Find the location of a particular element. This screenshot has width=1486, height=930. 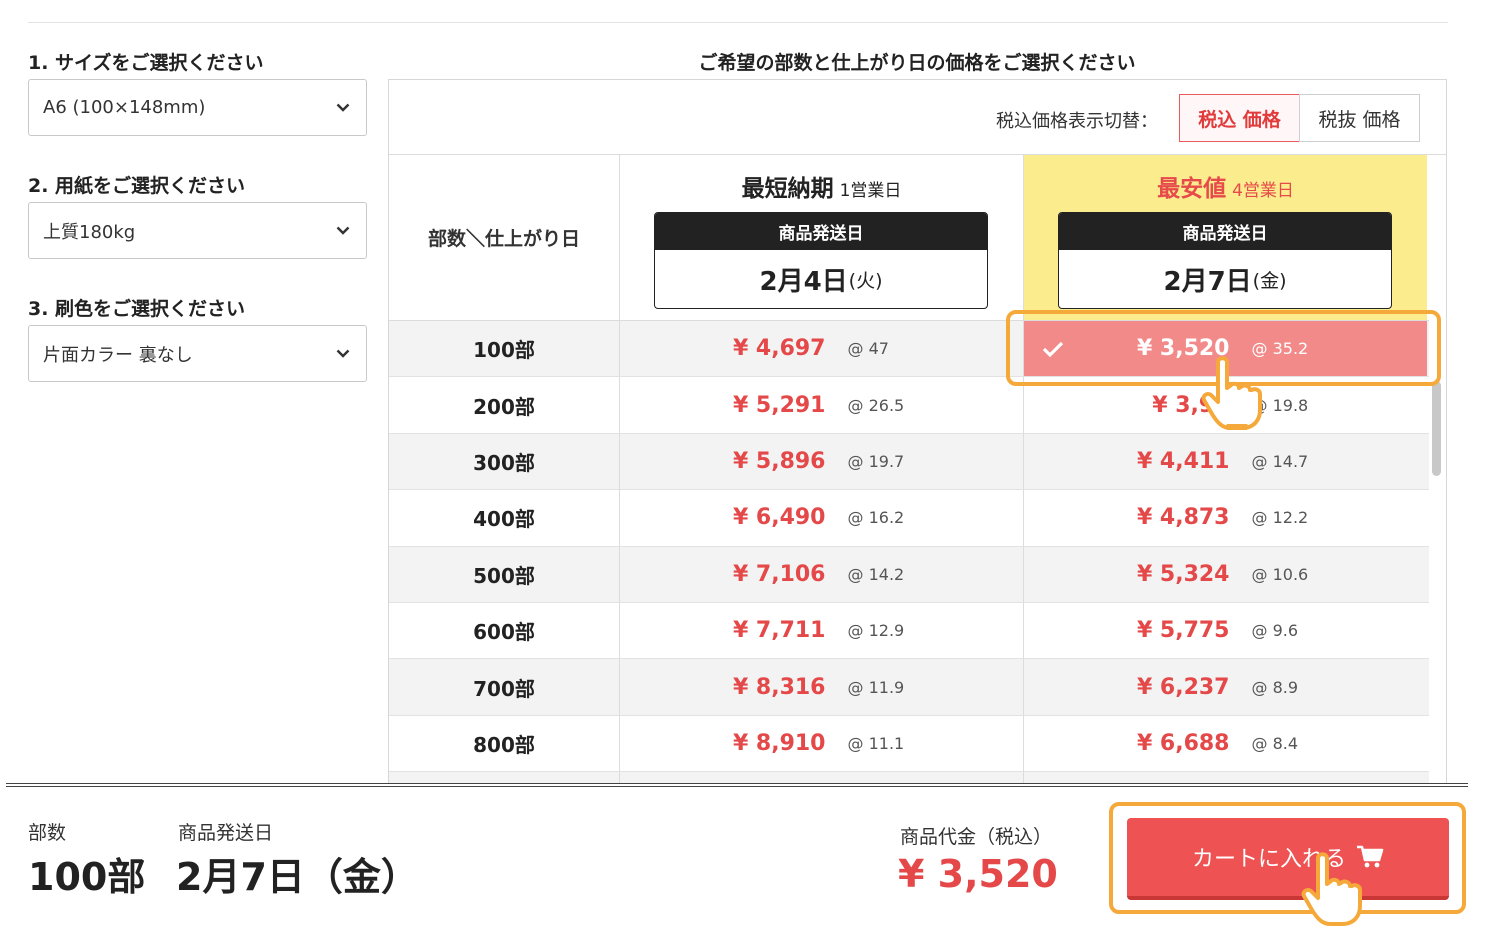

cheapest-price-cell: ¥ 4,411 @ 14.7 is located at coordinates (1225, 461).